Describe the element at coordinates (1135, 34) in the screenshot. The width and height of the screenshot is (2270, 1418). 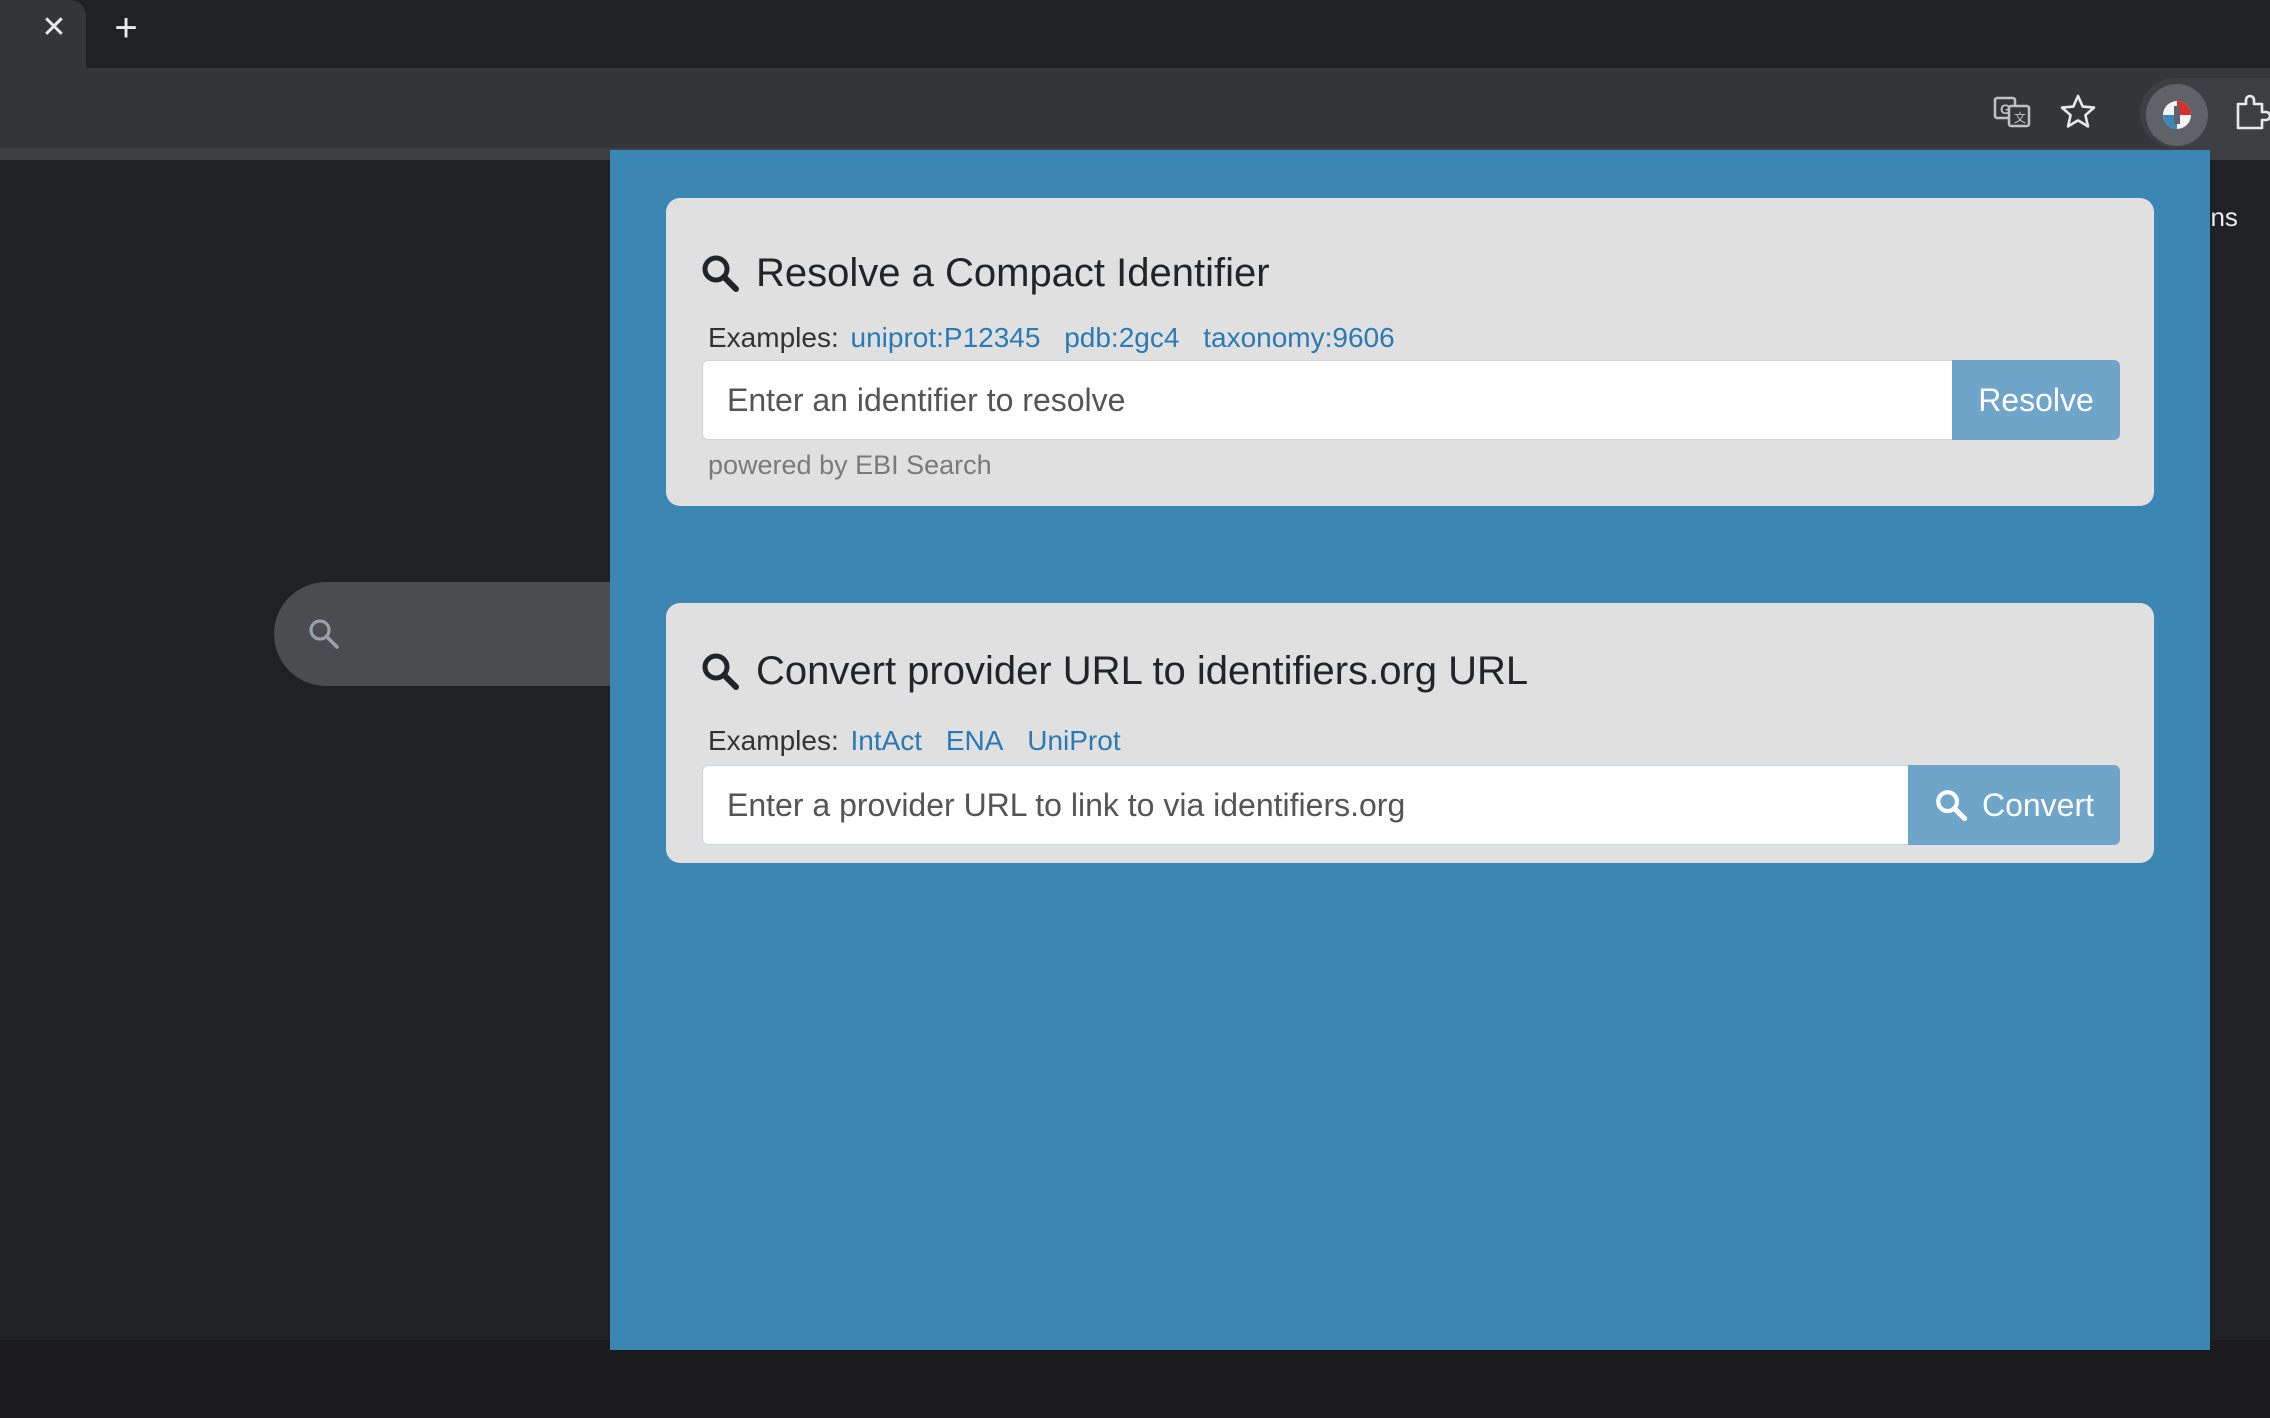
I see `tab-strip: ✕ +` at that location.